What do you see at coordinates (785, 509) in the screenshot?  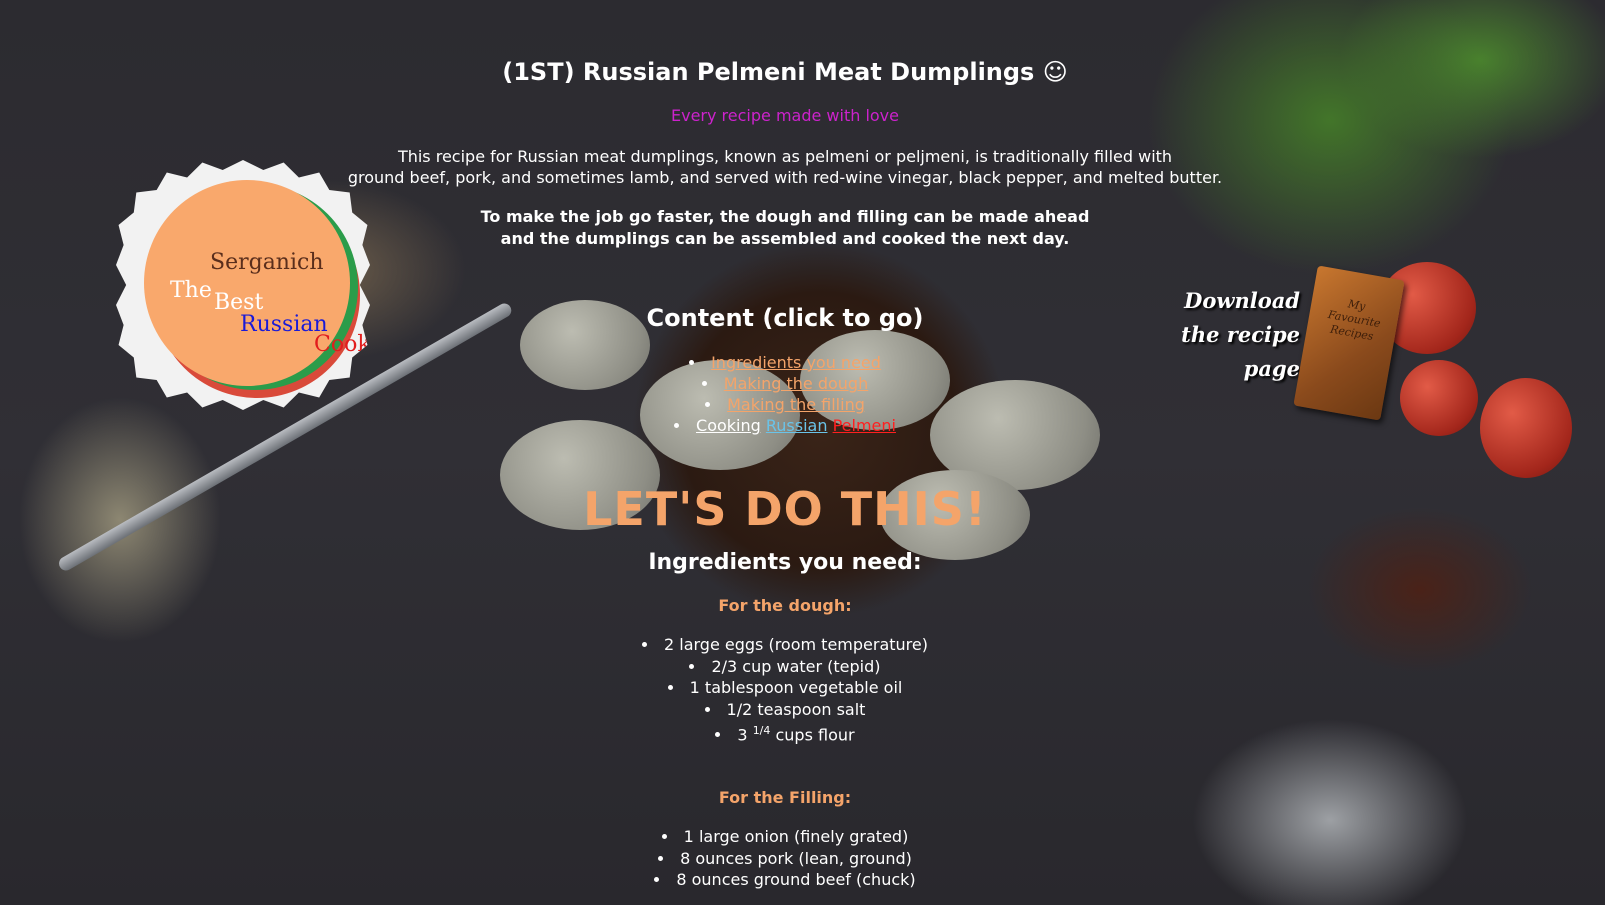 I see `hero-heading: LET'S DO THIS!` at bounding box center [785, 509].